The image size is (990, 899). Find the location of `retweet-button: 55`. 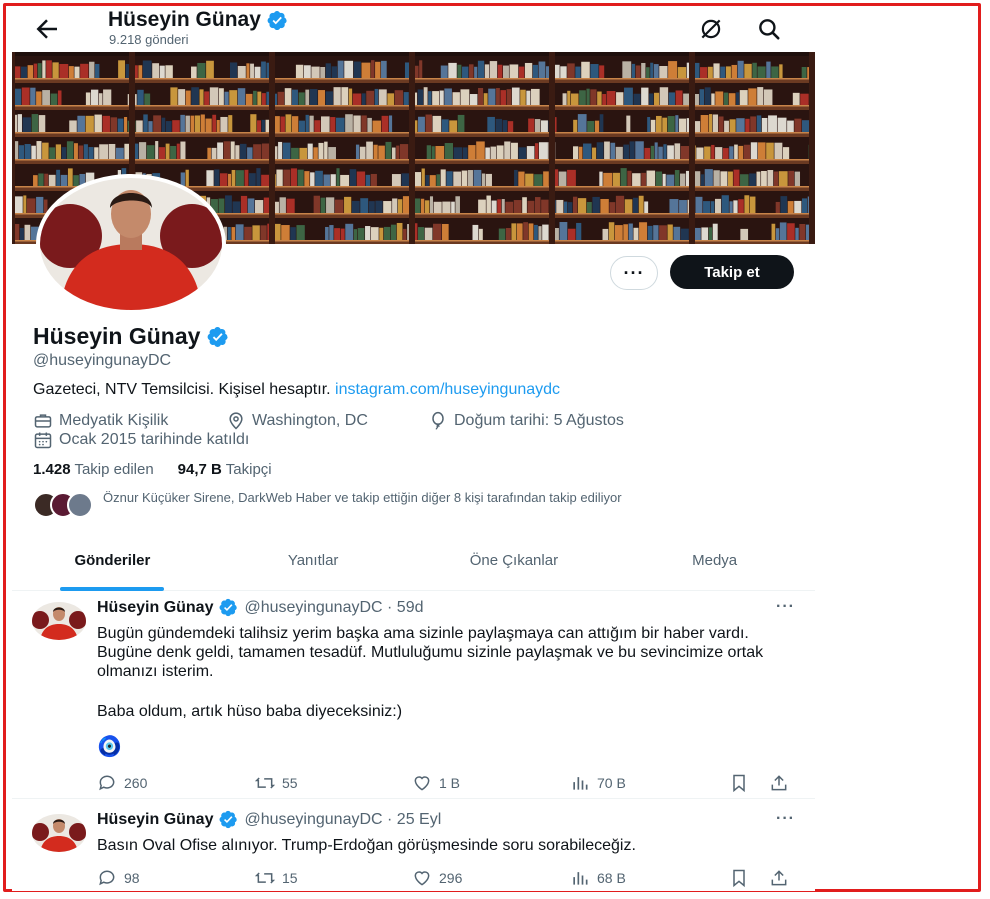

retweet-button: 55 is located at coordinates (276, 783).